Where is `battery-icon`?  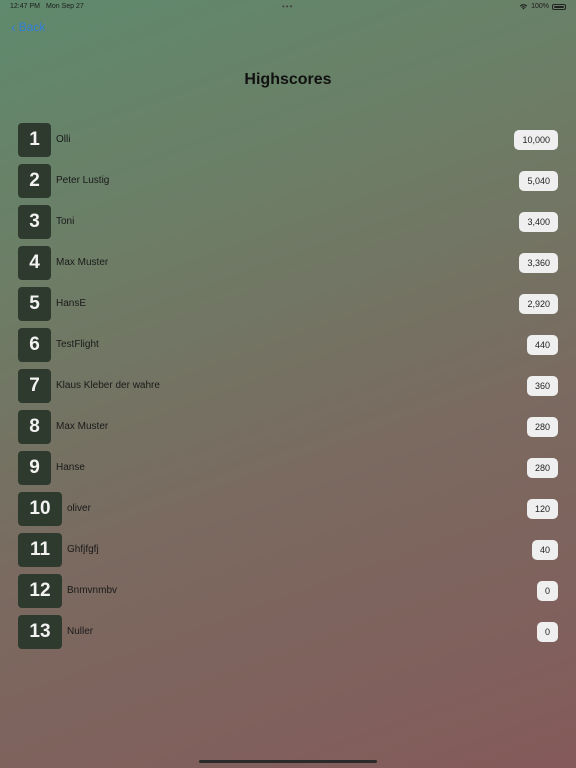 battery-icon is located at coordinates (559, 6).